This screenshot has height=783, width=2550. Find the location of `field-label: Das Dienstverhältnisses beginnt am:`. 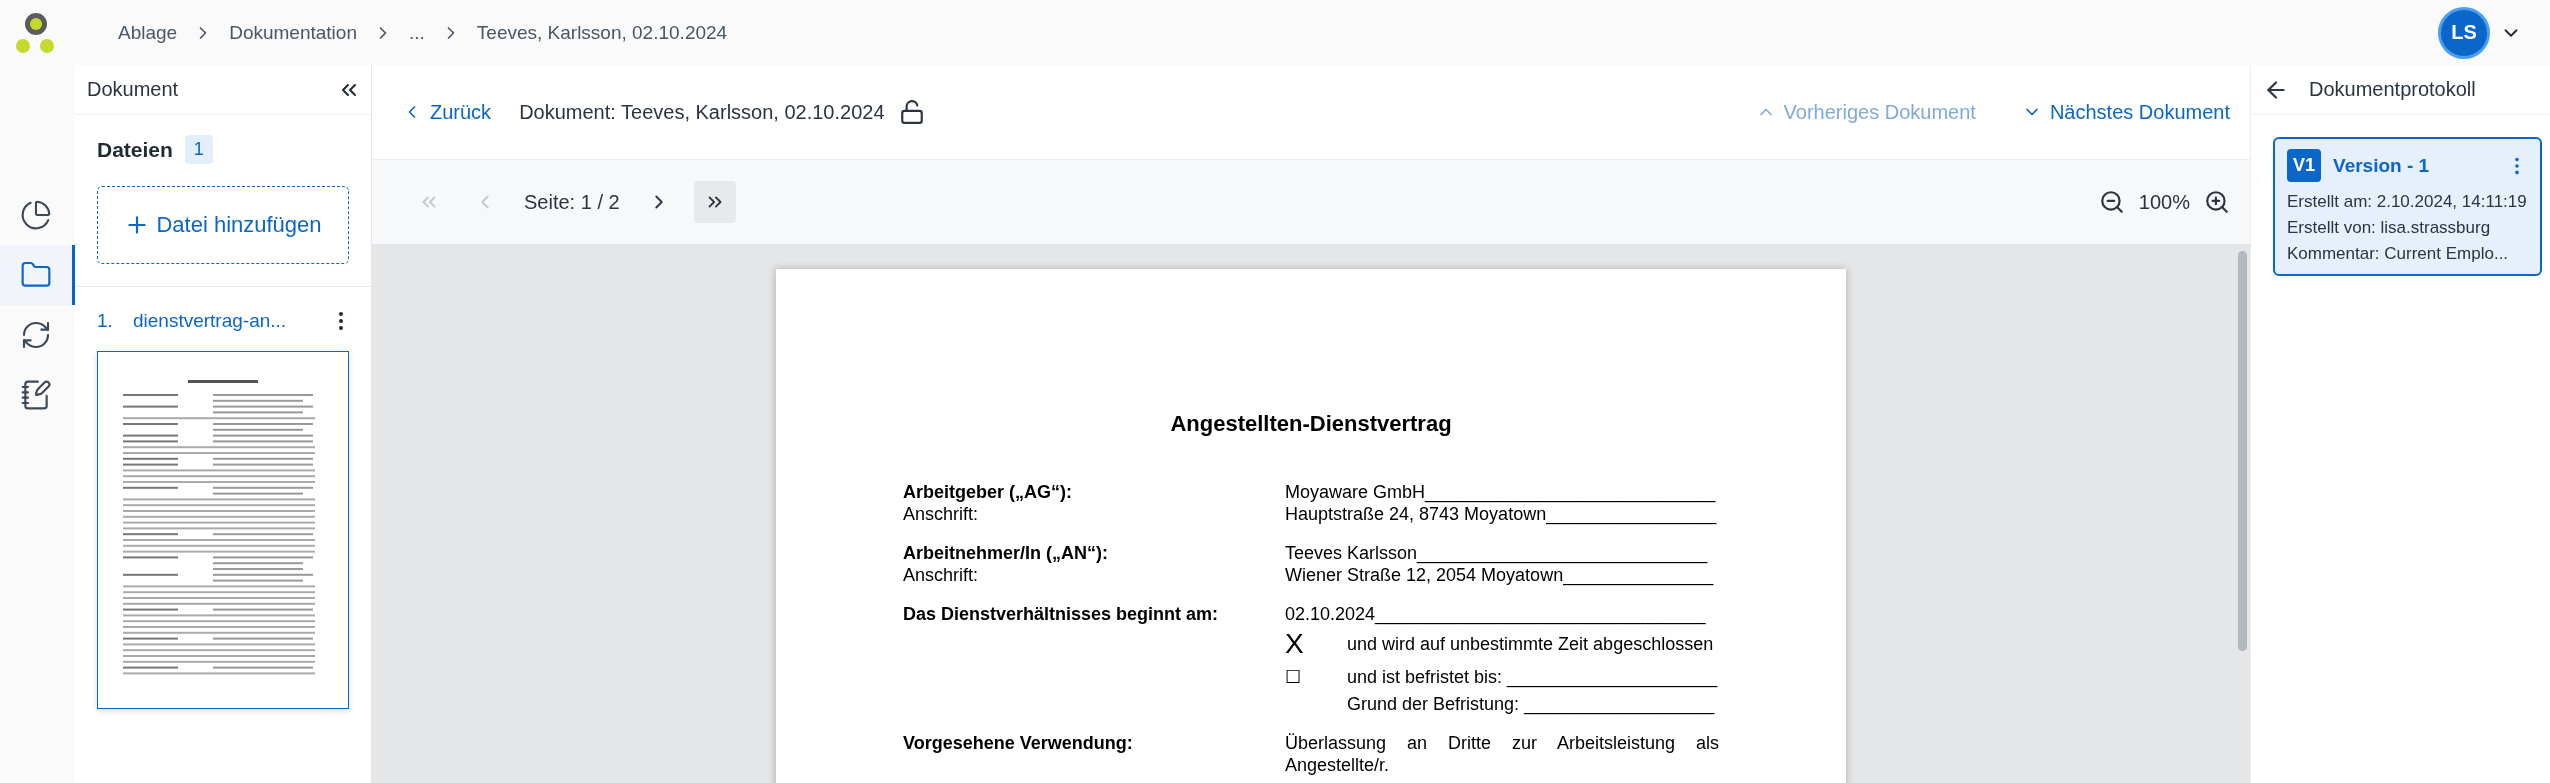

field-label: Das Dienstverhältnisses beginnt am: is located at coordinates (1061, 614).